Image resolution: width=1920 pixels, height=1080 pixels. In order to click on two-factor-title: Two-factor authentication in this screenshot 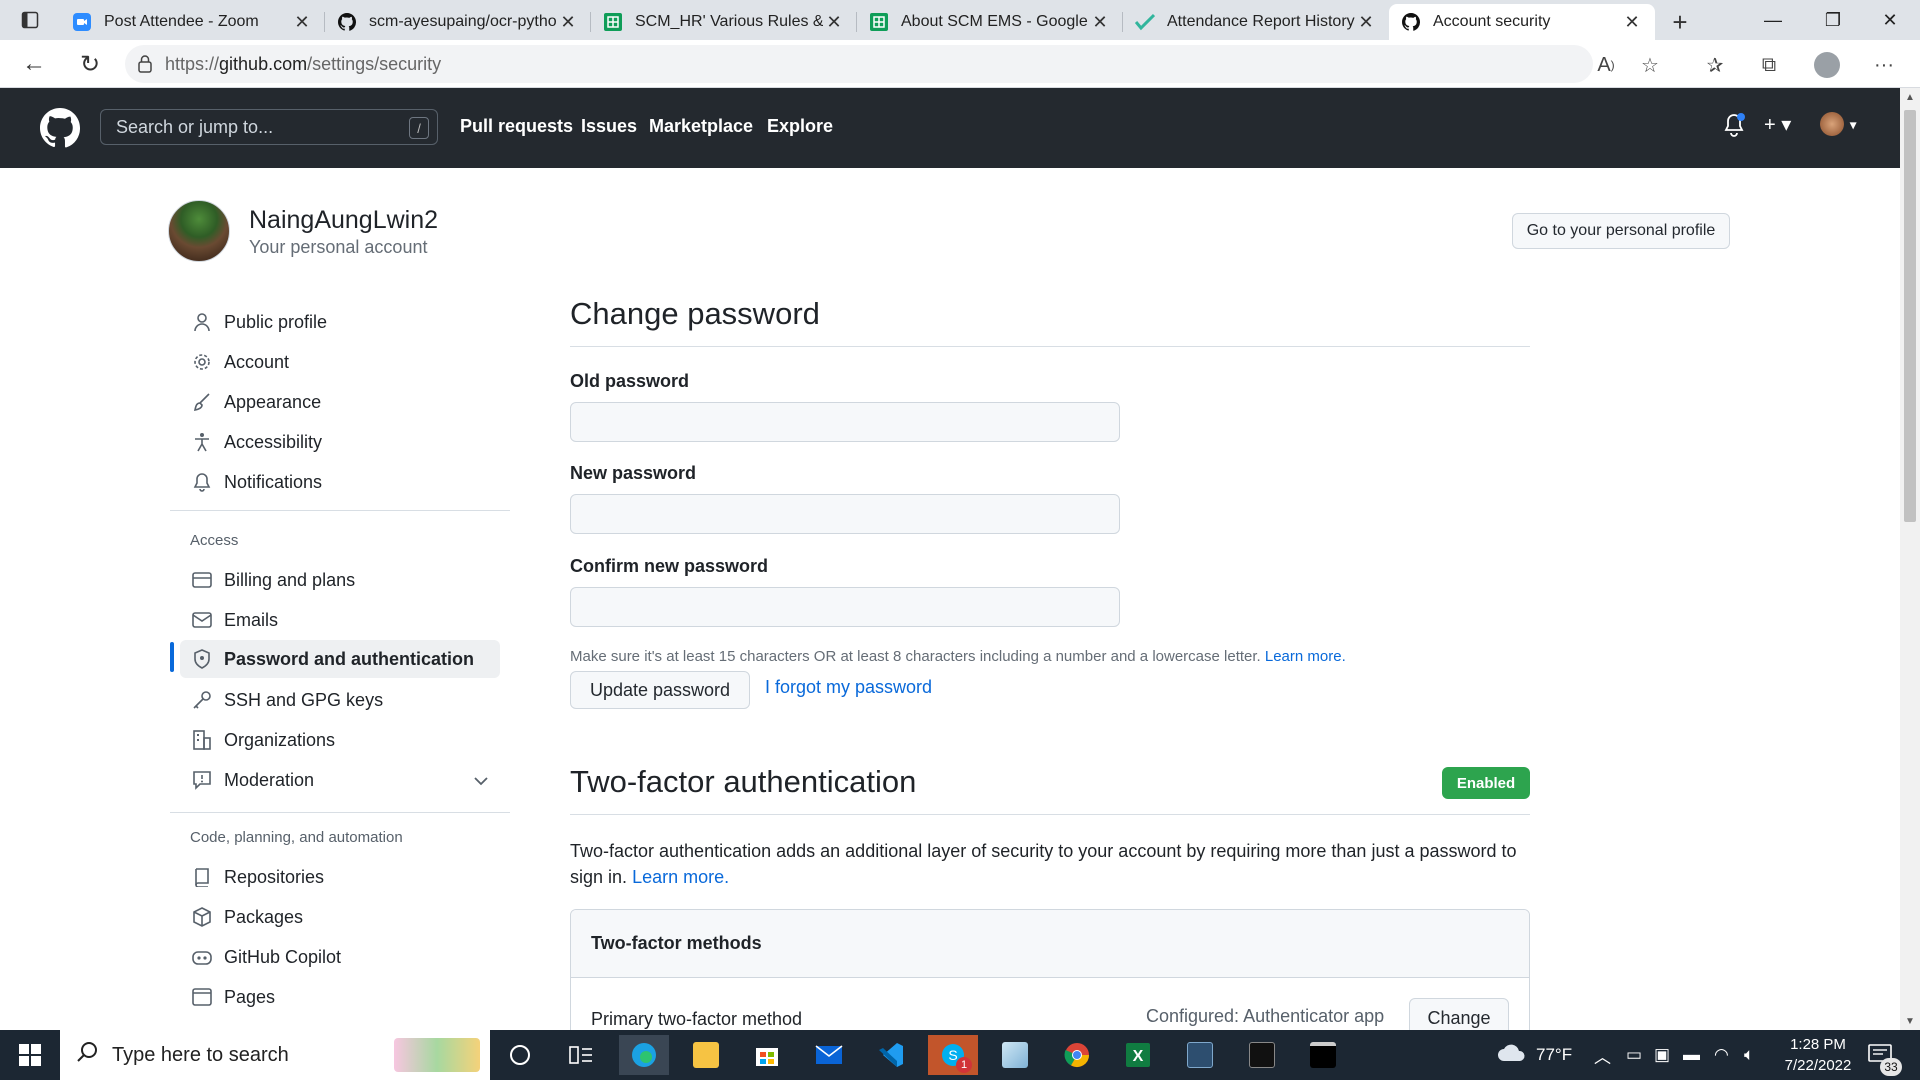, I will do `click(743, 781)`.